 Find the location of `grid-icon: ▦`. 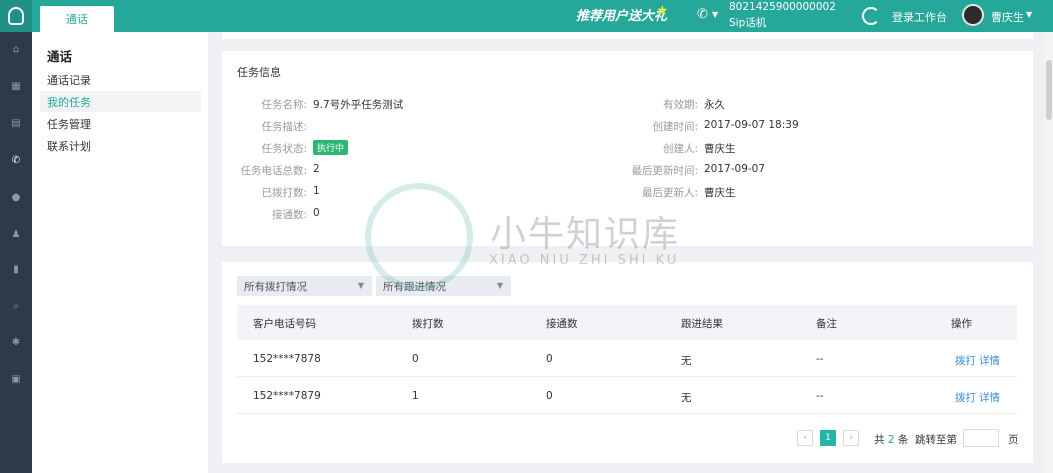

grid-icon: ▦ is located at coordinates (16, 86).